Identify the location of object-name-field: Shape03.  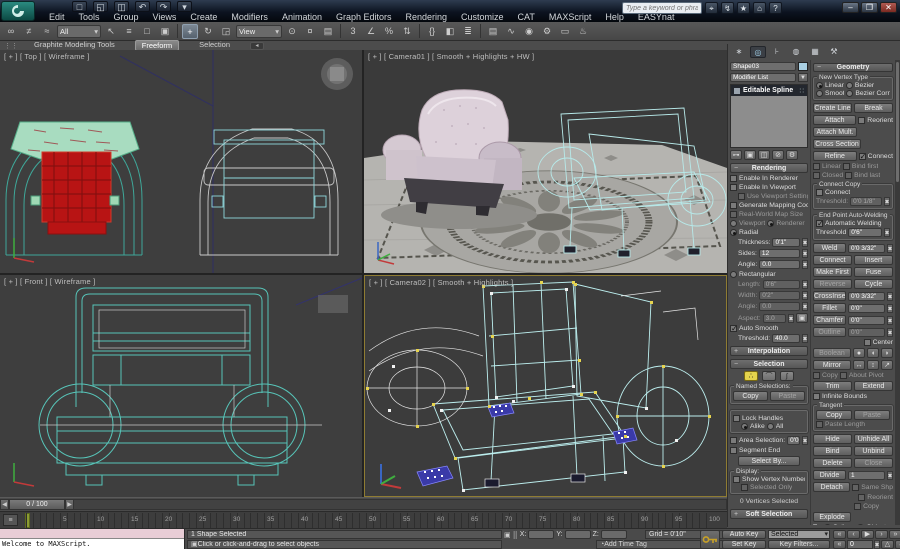
(763, 66).